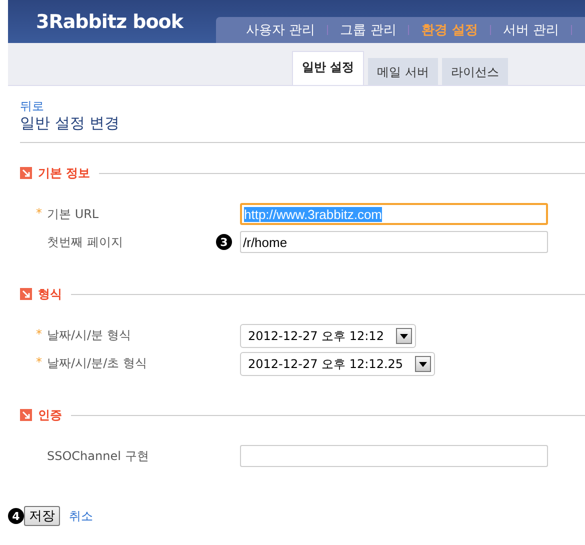 Image resolution: width=585 pixels, height=545 pixels. I want to click on field-label: 날짜/시/분 형식, so click(89, 335).